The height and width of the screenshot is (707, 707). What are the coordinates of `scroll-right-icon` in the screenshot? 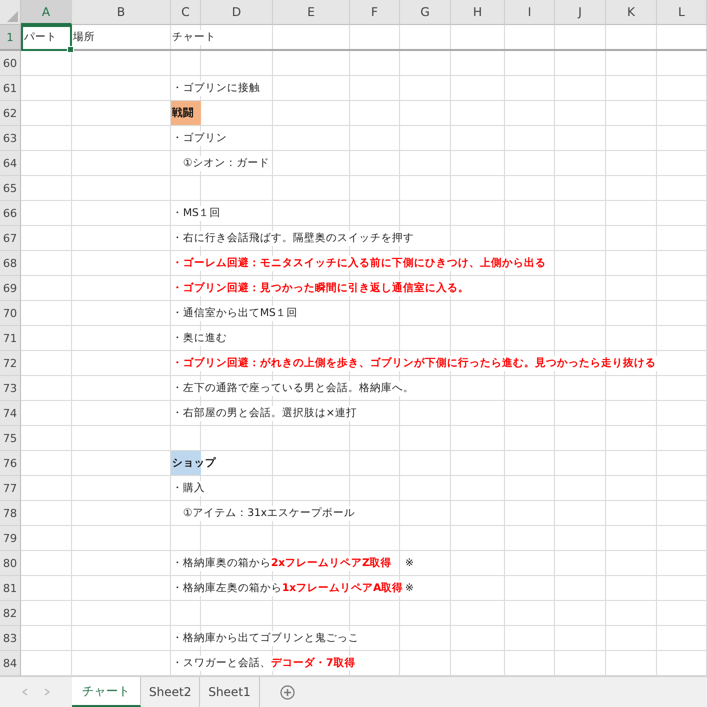 It's located at (47, 692).